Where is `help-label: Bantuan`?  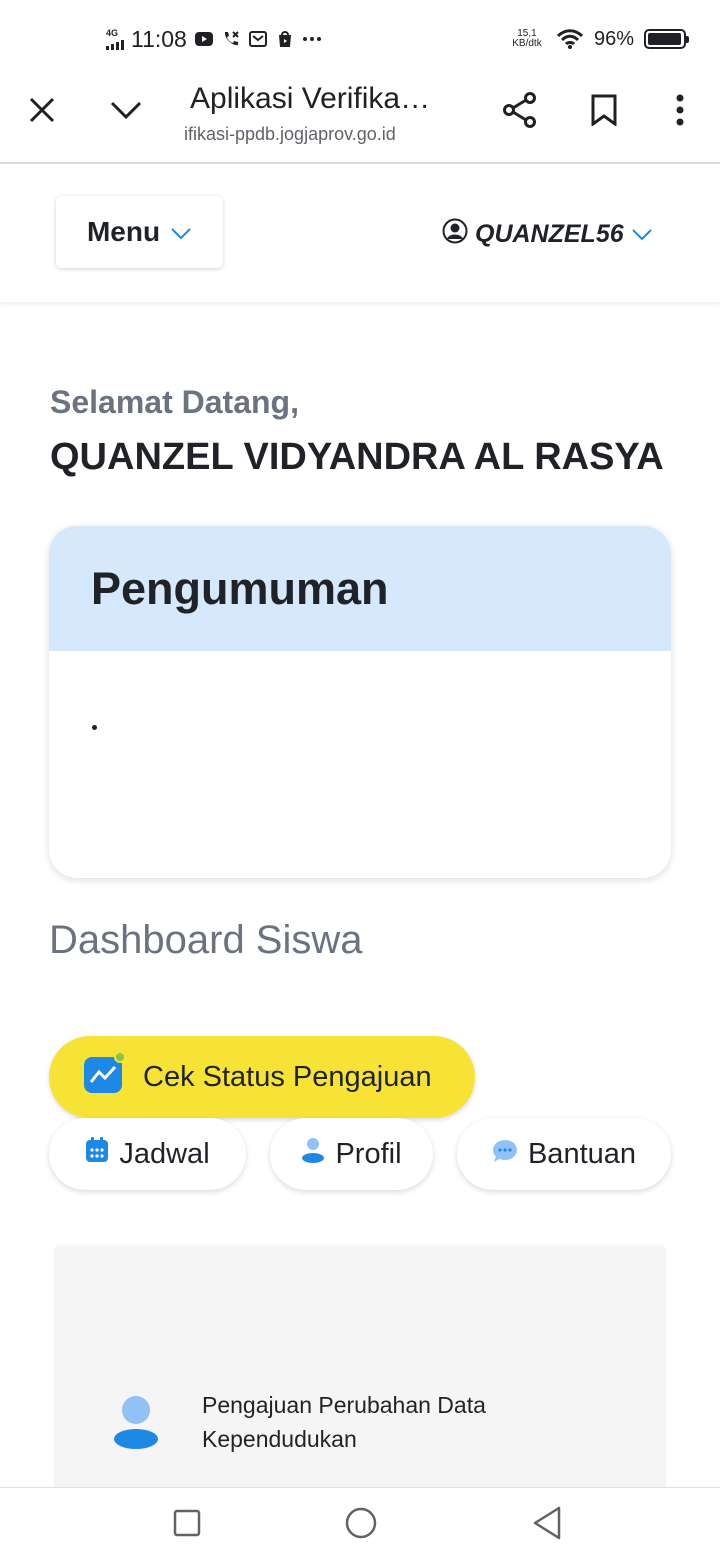 help-label: Bantuan is located at coordinates (582, 1153).